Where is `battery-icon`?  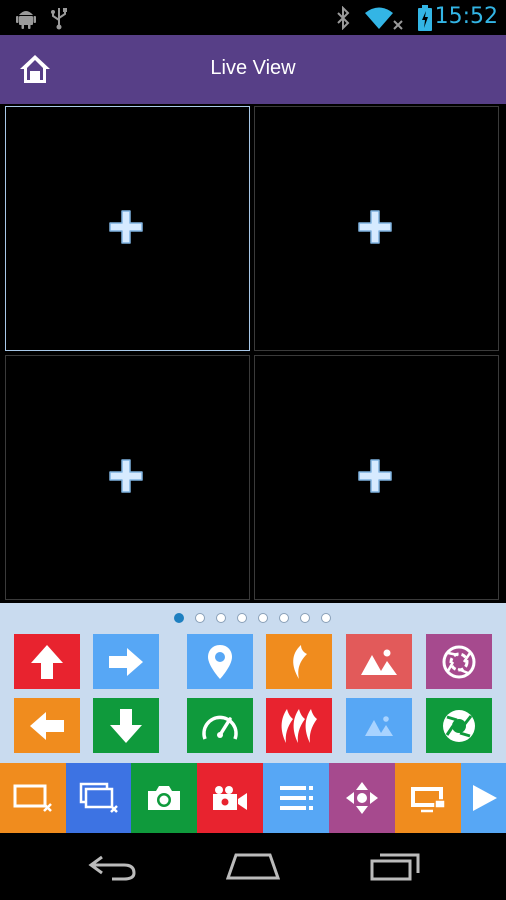 battery-icon is located at coordinates (425, 18).